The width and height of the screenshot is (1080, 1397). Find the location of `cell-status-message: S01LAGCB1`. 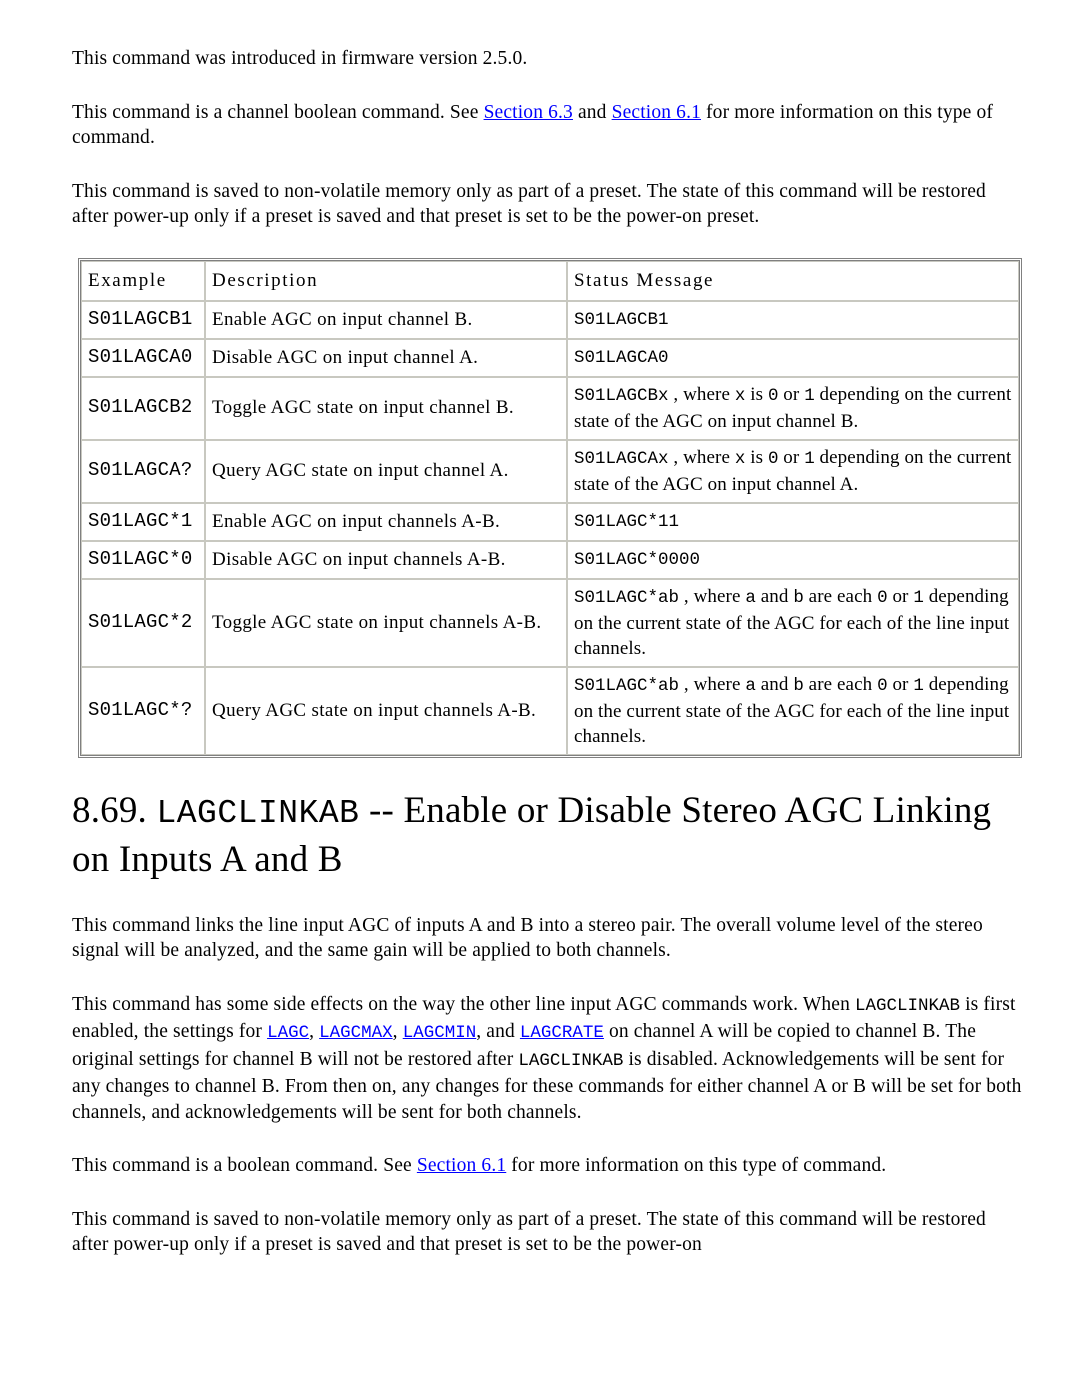

cell-status-message: S01LAGCB1 is located at coordinates (793, 319).